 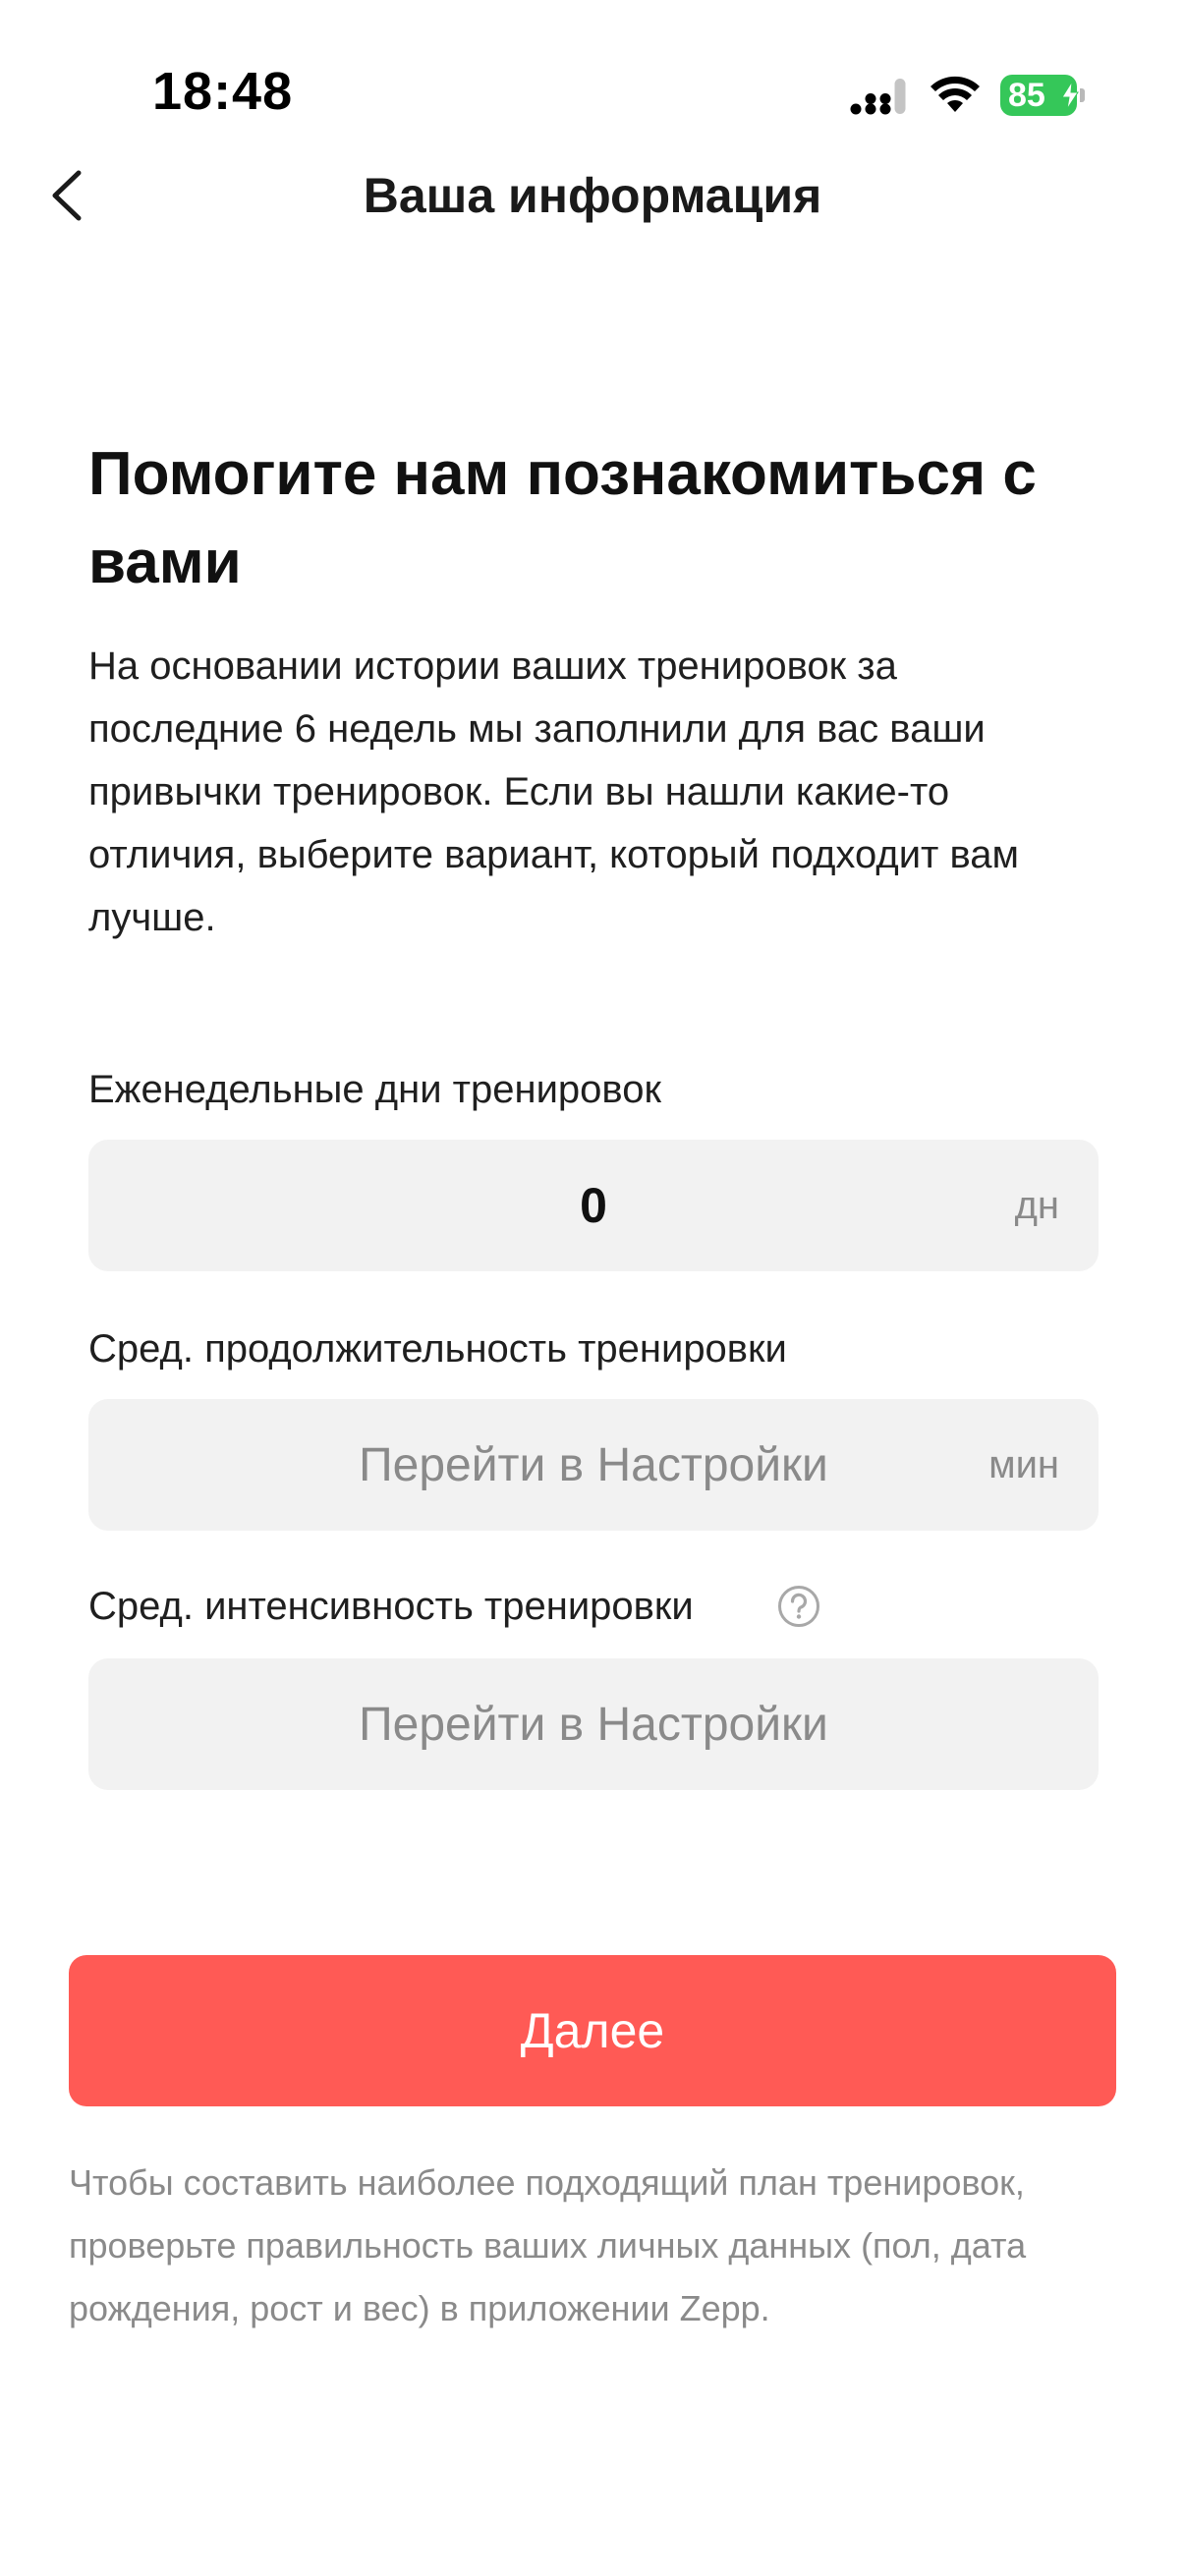 What do you see at coordinates (563, 518) in the screenshot?
I see `section-heading: Помогите нам познакомиться с вами` at bounding box center [563, 518].